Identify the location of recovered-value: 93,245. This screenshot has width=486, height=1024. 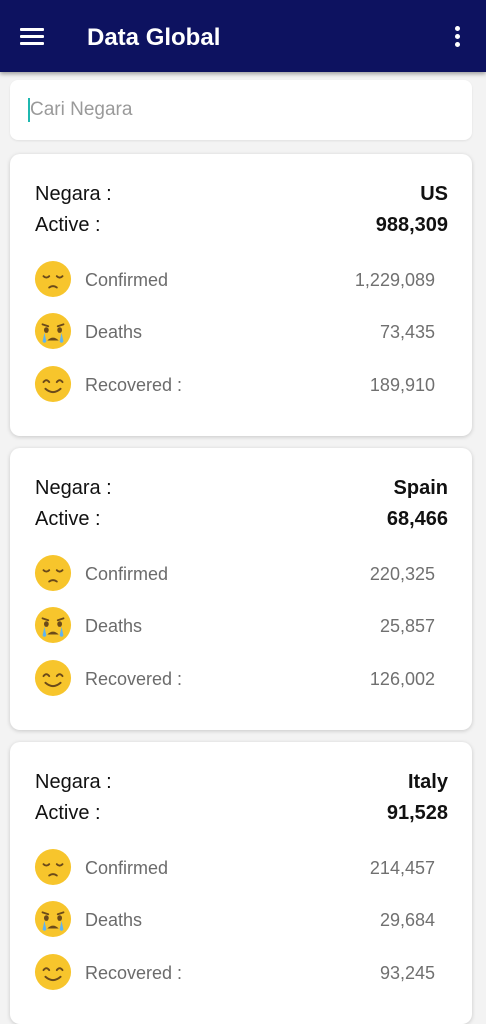
(407, 973).